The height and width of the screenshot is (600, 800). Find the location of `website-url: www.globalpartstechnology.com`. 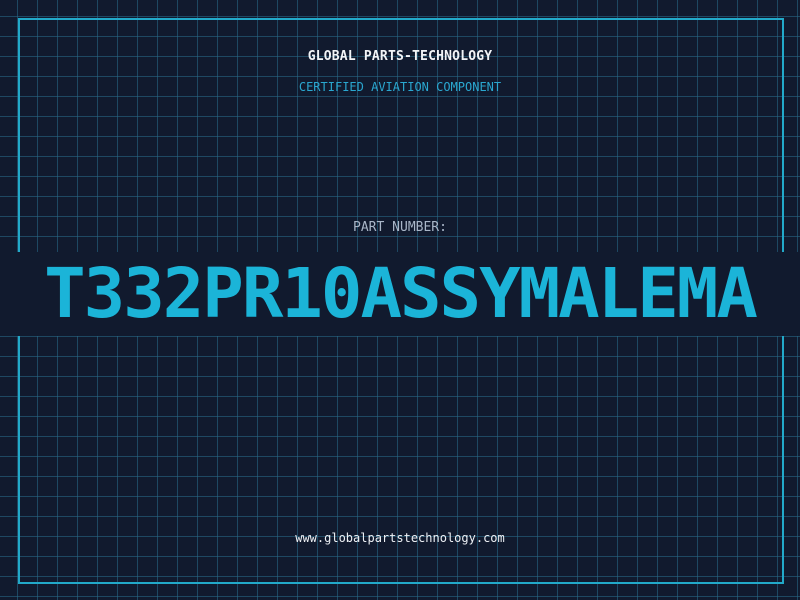

website-url: www.globalpartstechnology.com is located at coordinates (400, 538).